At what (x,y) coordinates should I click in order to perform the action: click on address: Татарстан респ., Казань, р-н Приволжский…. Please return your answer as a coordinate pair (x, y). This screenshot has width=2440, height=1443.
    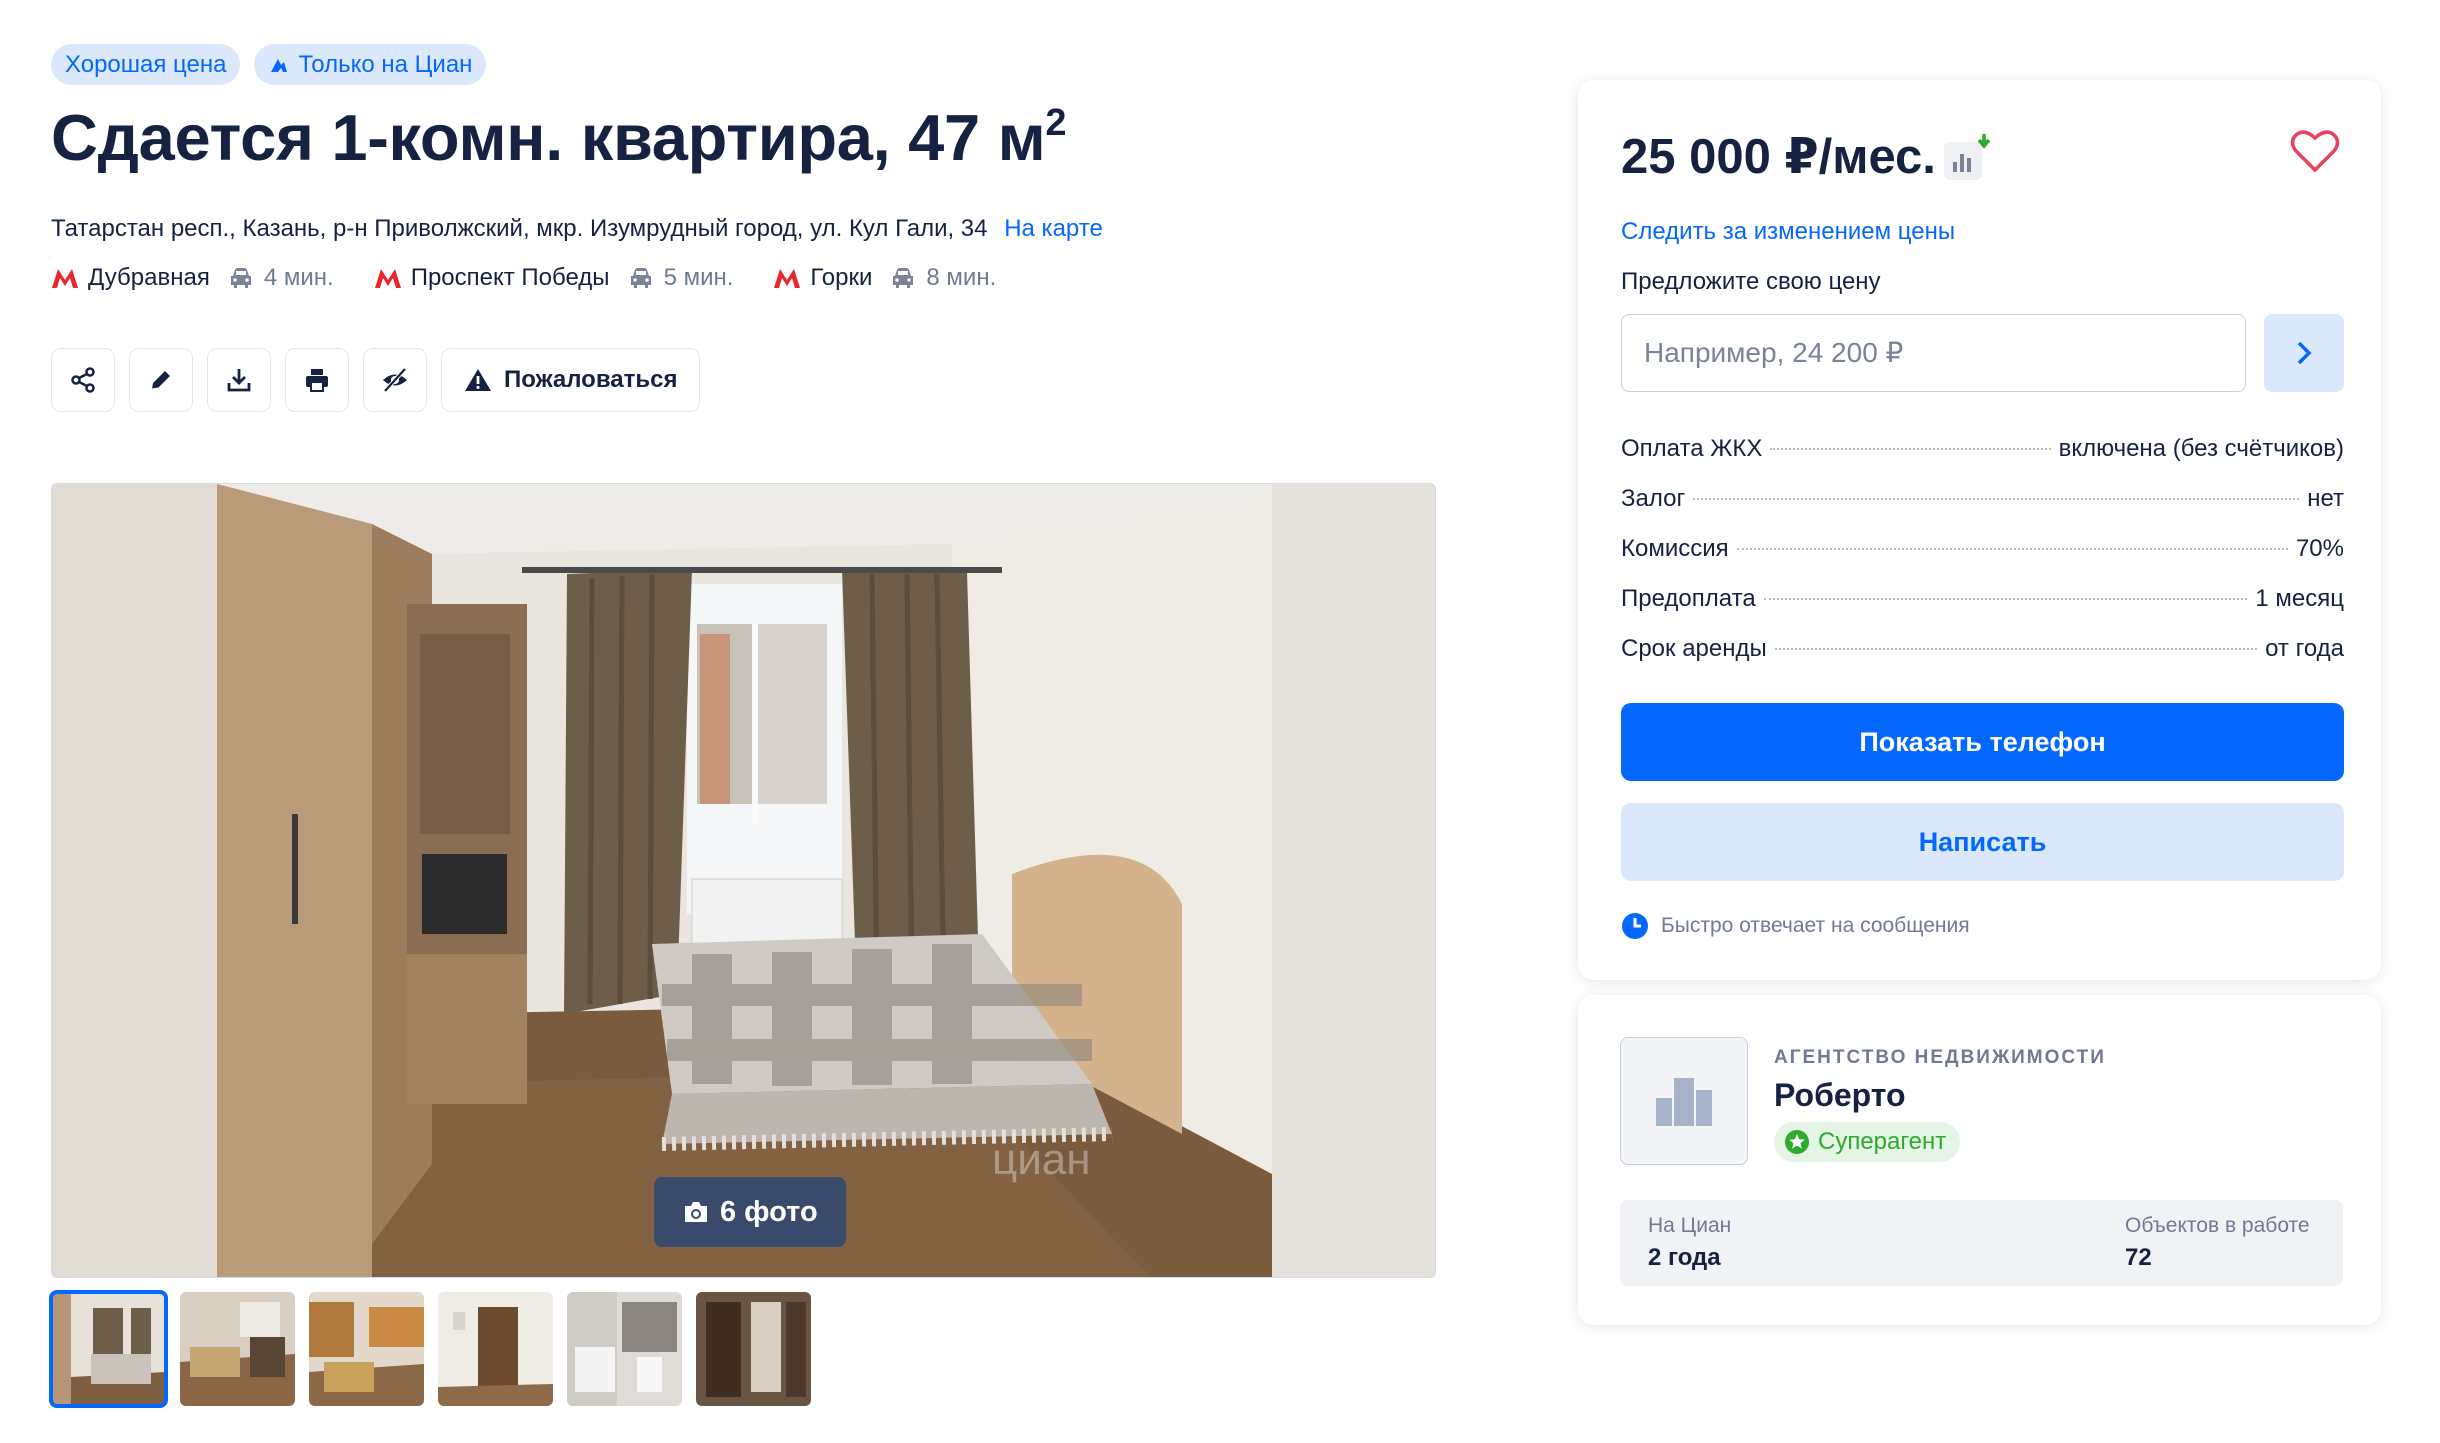
    Looking at the image, I should click on (577, 229).